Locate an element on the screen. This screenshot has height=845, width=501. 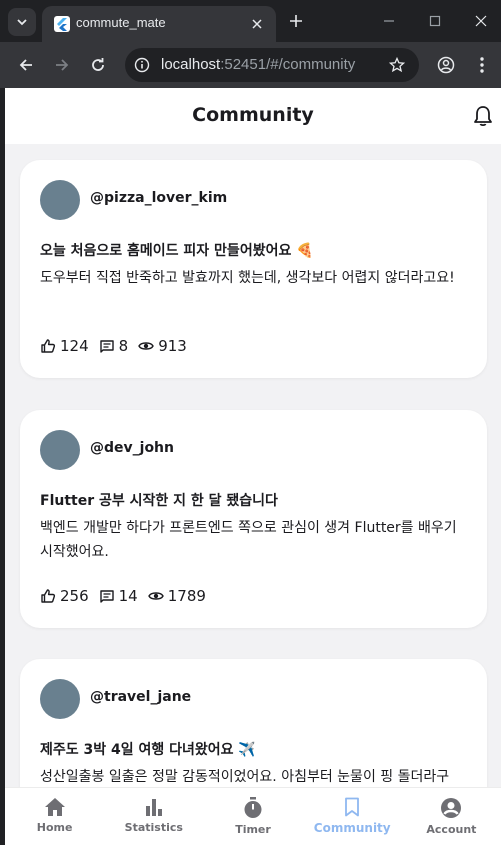
minimize-button is located at coordinates (389, 21).